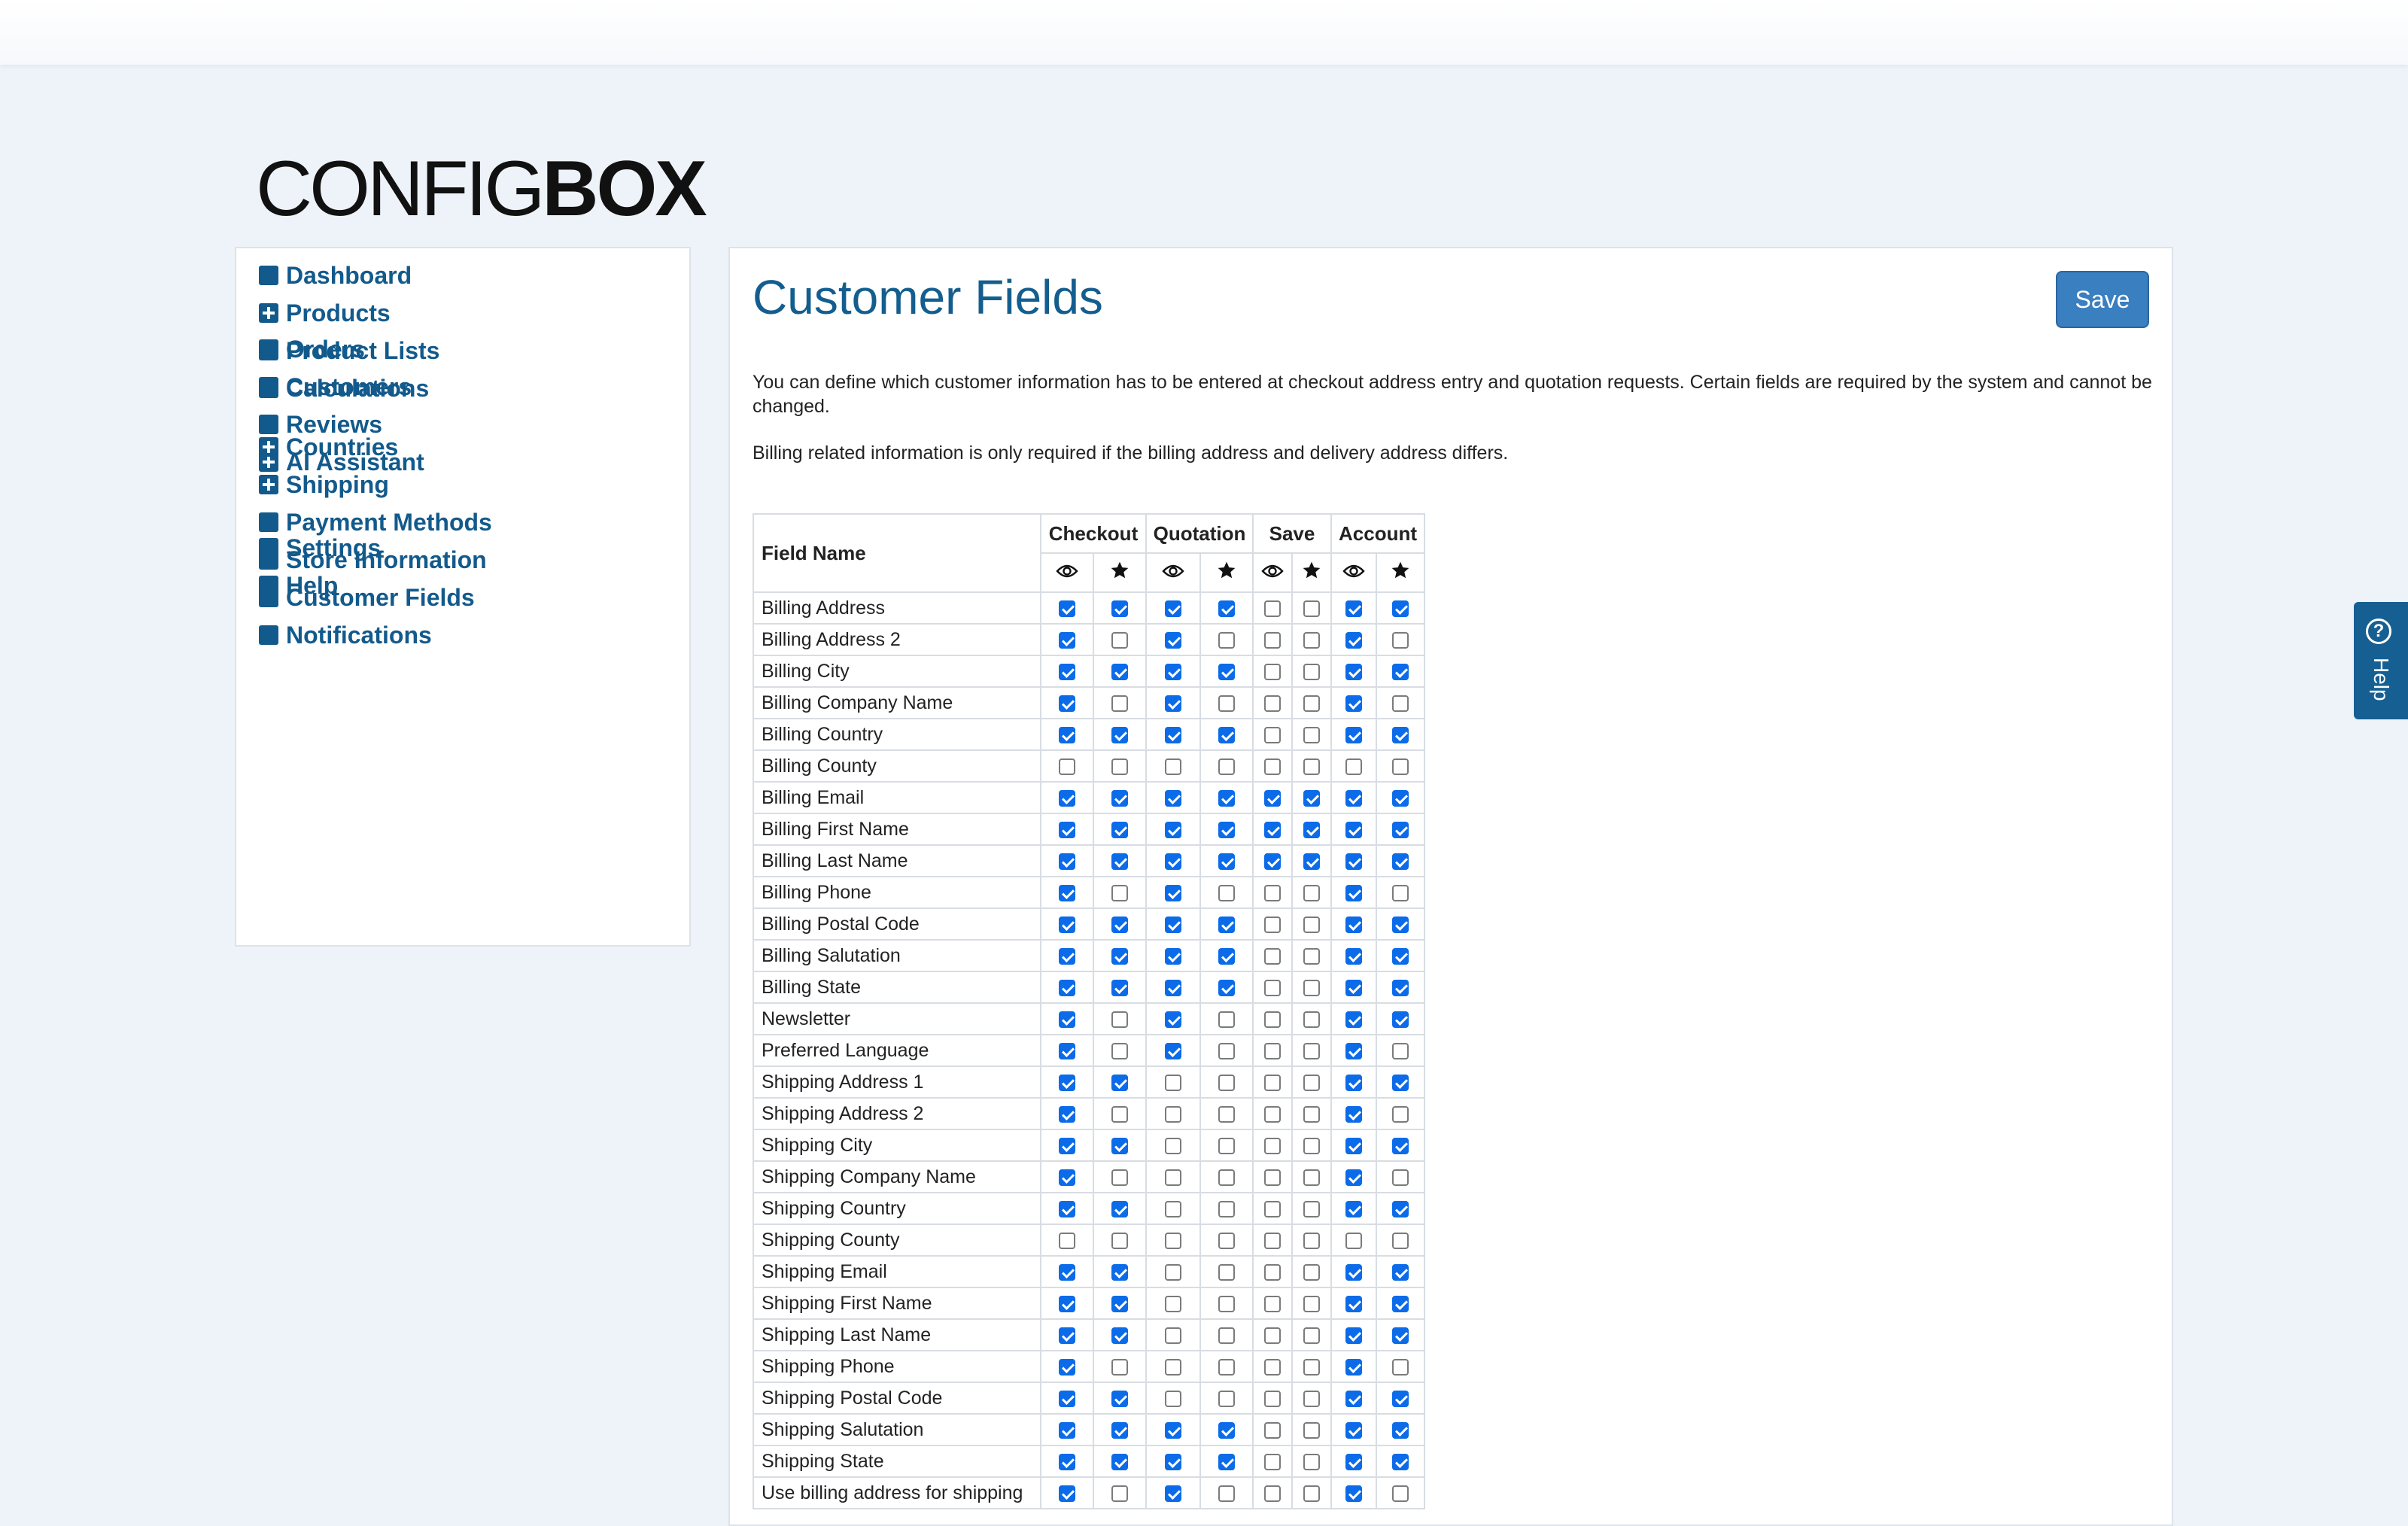  I want to click on sidebar-item-dashboard: Dashboard, so click(335, 275).